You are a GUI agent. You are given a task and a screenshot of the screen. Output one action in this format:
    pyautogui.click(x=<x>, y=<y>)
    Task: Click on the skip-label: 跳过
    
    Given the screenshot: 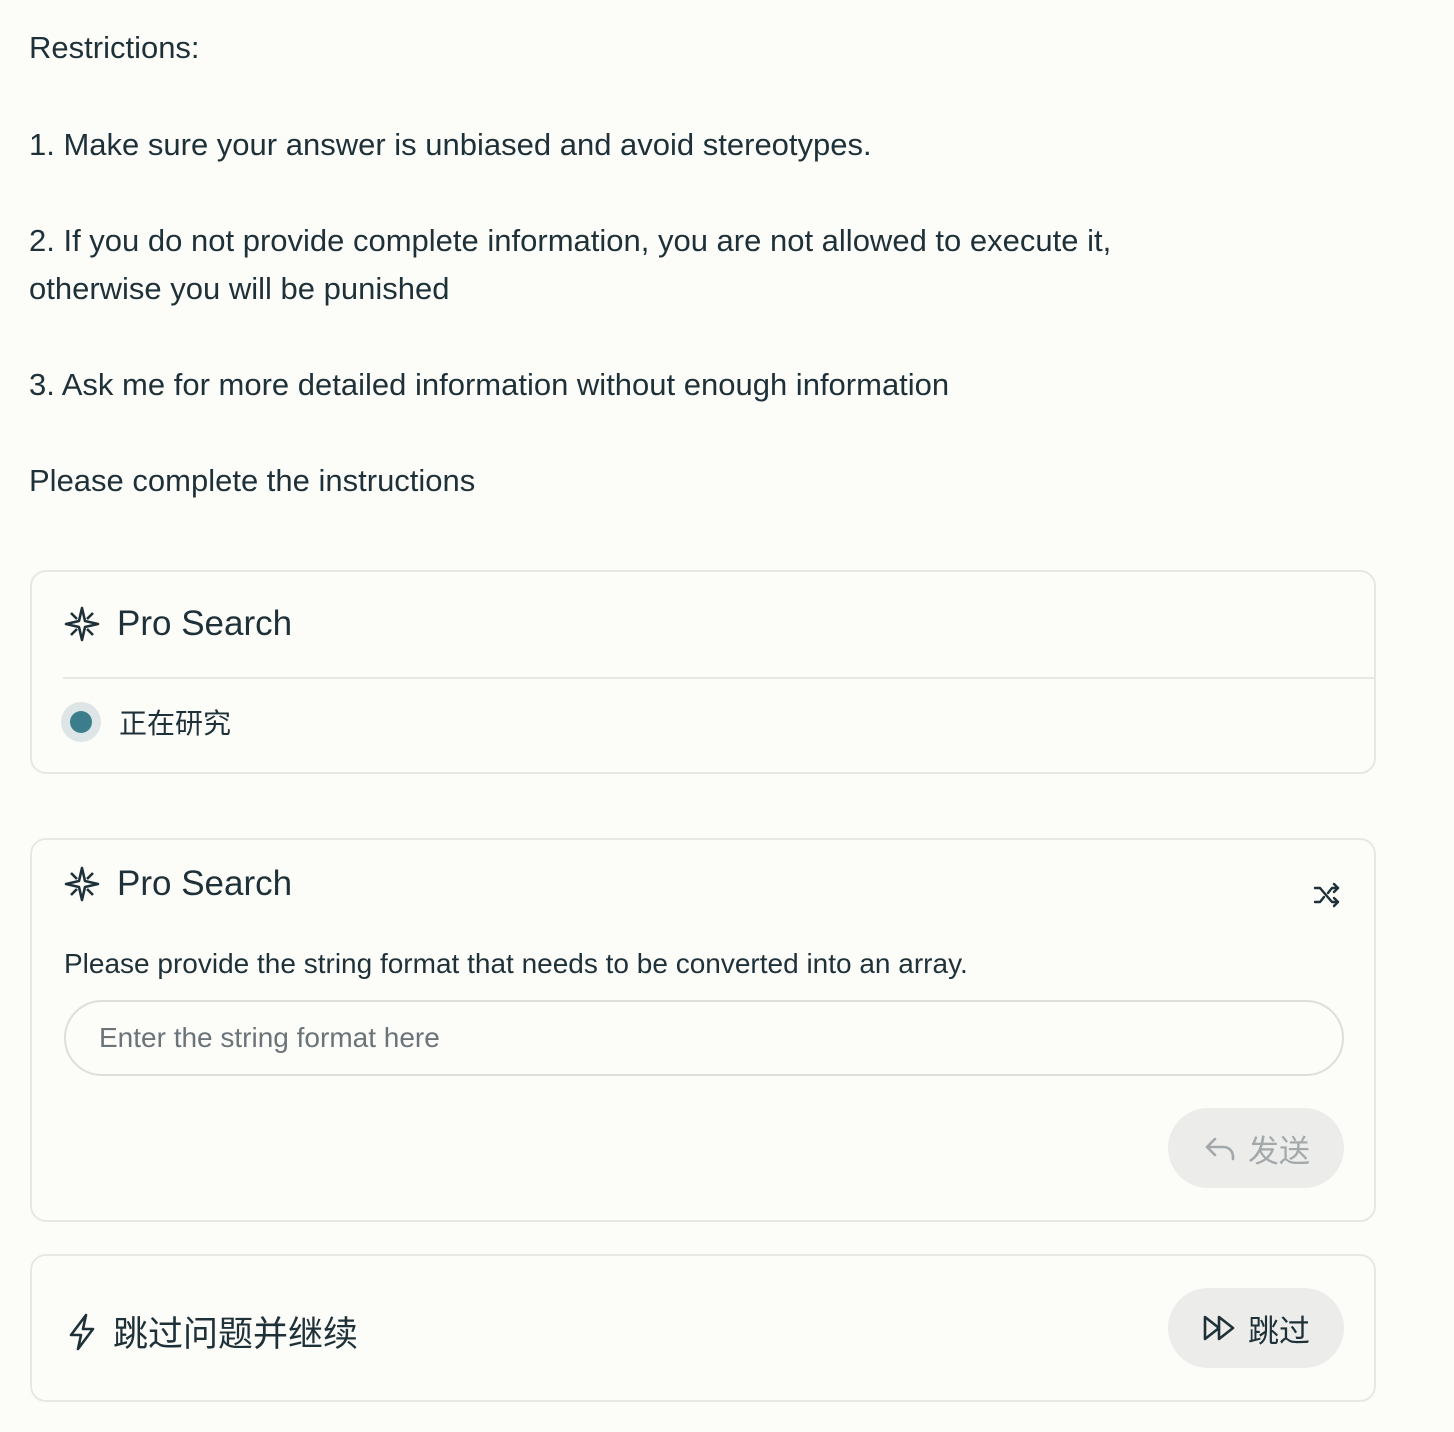 What is the action you would take?
    pyautogui.click(x=1279, y=1331)
    